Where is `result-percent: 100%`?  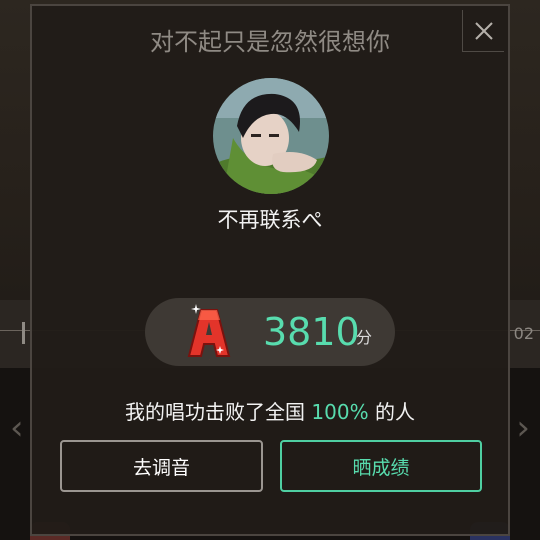
result-percent: 100% is located at coordinates (340, 412).